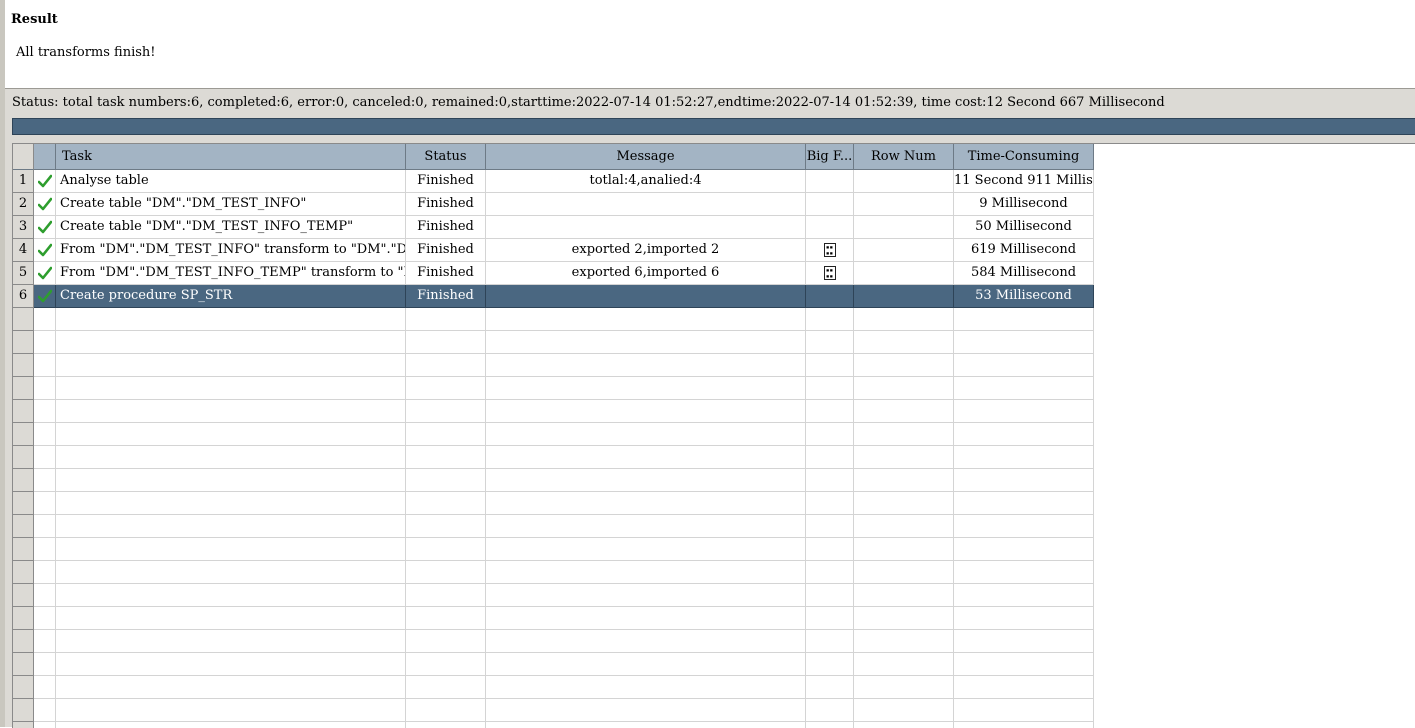 The image size is (1415, 728). Describe the element at coordinates (710, 44) in the screenshot. I see `result-panel: Result All transforms finish!` at that location.